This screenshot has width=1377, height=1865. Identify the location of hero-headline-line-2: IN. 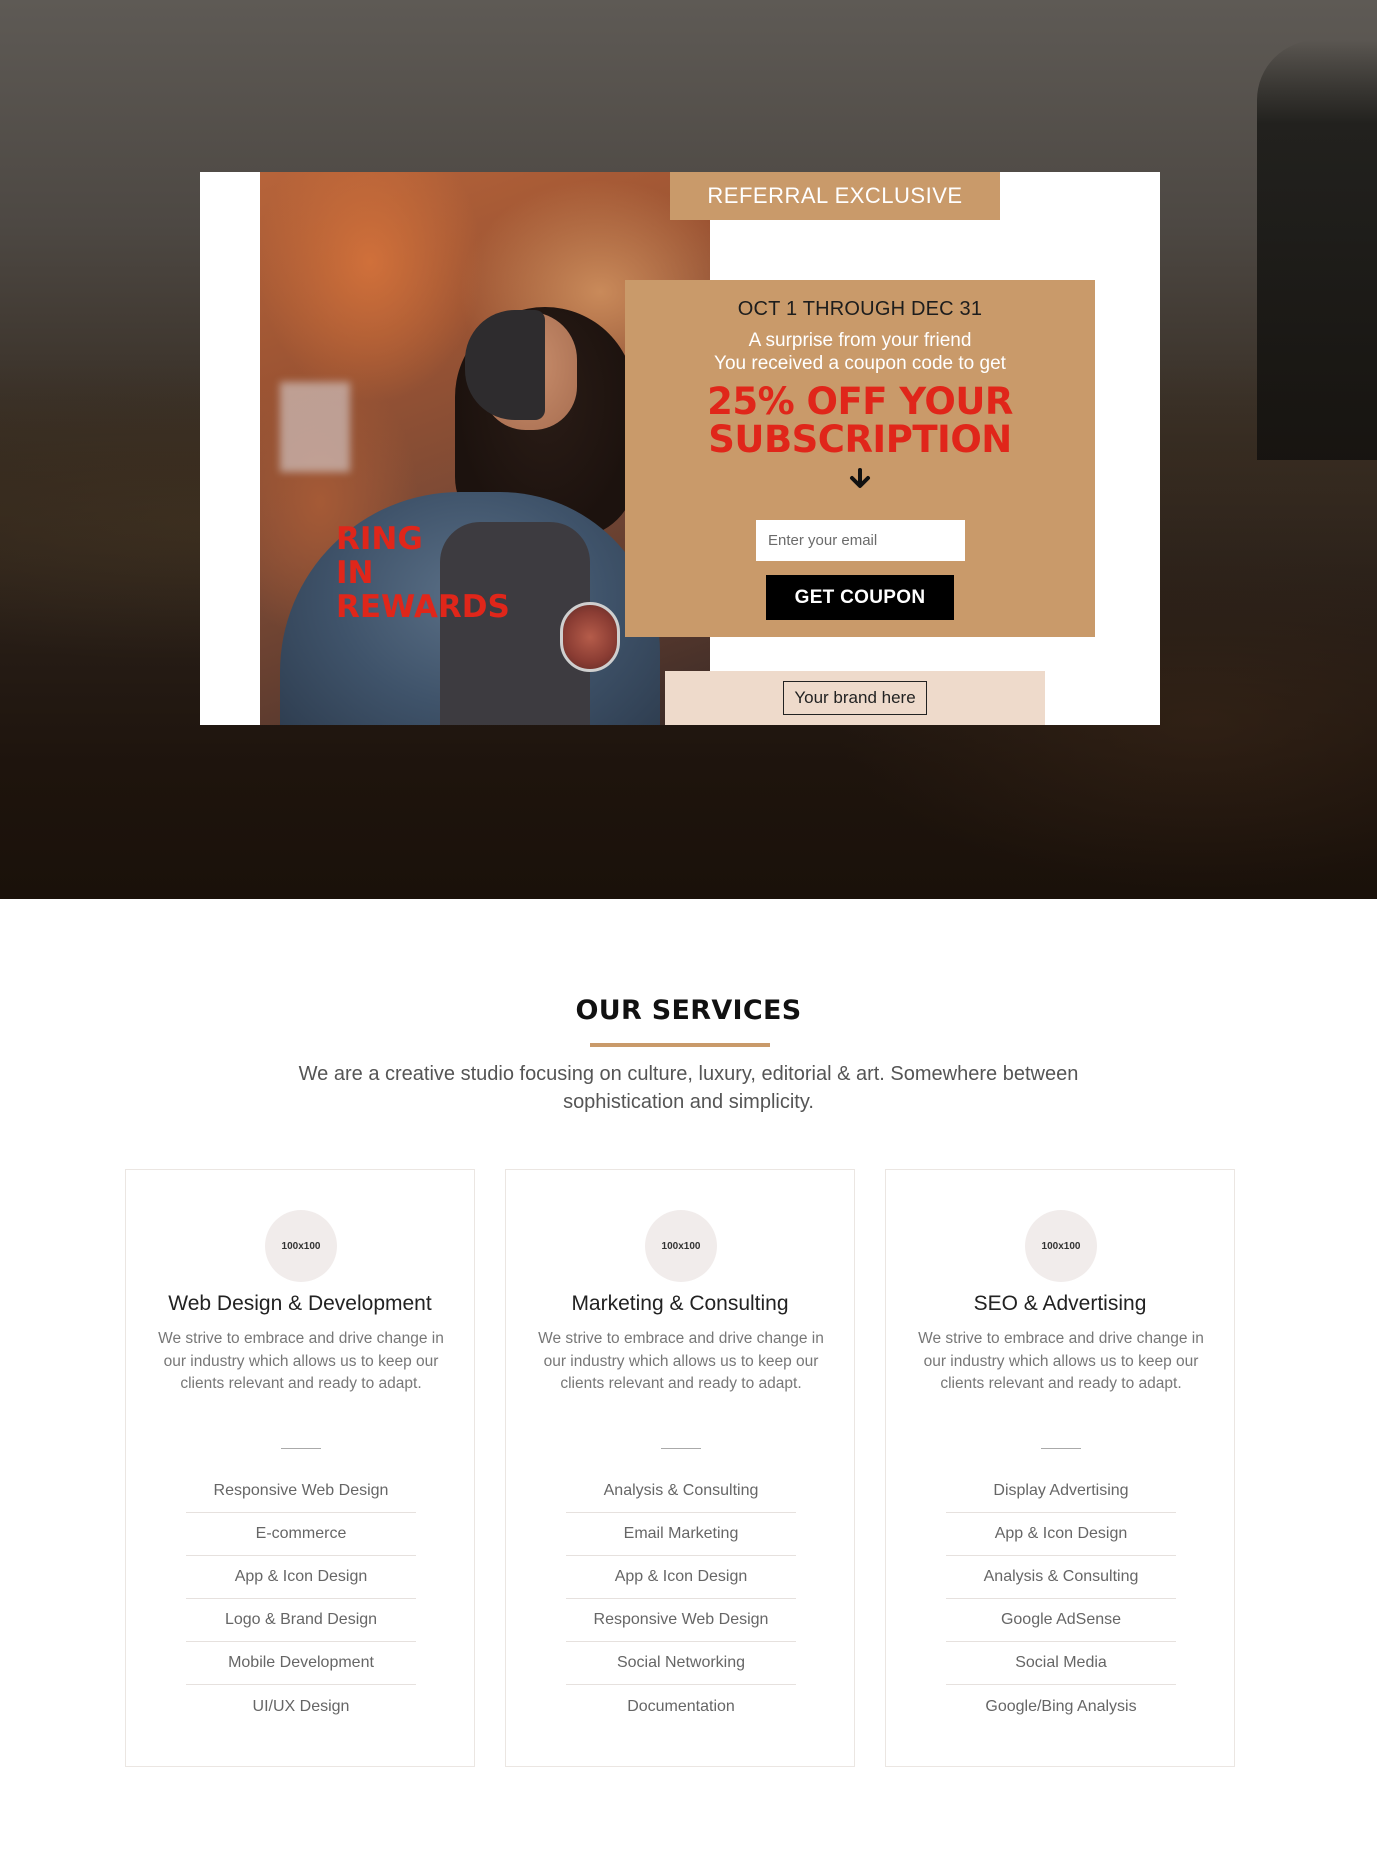
(355, 573).